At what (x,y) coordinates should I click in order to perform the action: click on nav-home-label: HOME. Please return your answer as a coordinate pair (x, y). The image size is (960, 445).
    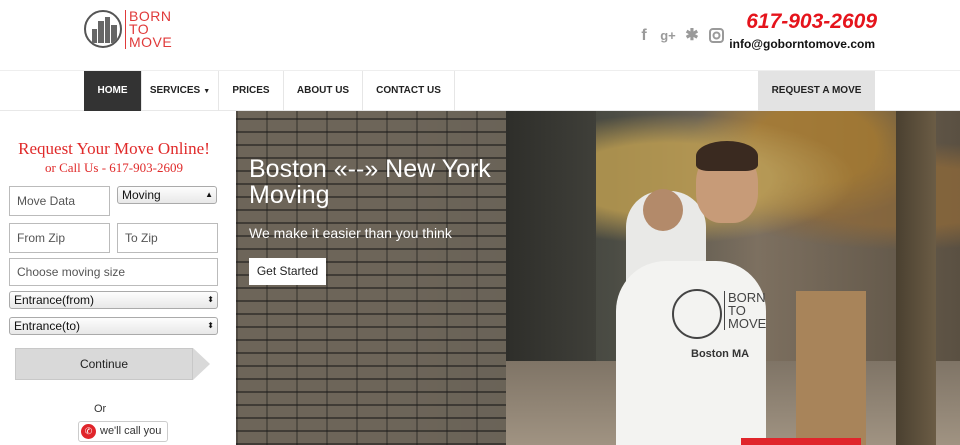
    Looking at the image, I should click on (112, 90).